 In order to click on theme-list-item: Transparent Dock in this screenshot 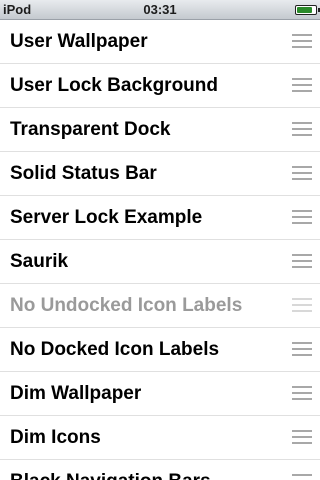, I will do `click(160, 130)`.